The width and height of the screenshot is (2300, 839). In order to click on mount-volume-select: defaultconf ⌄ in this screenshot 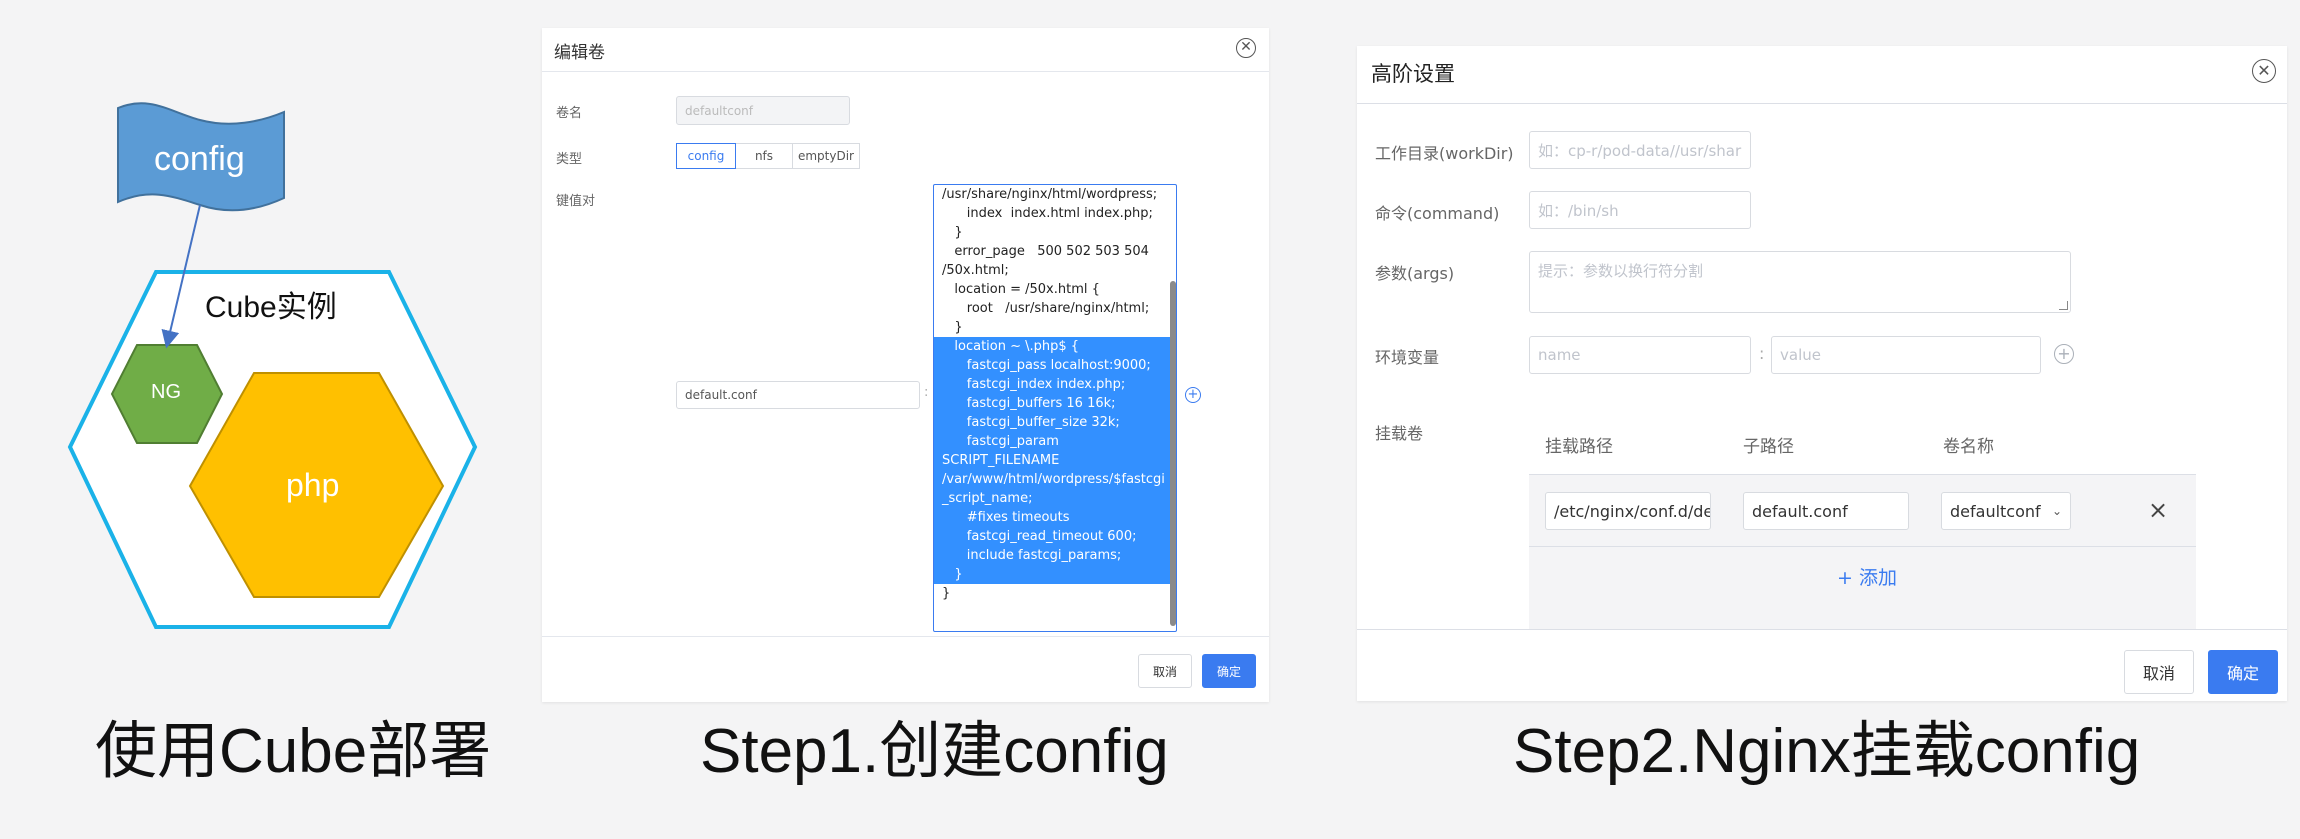, I will do `click(2006, 511)`.